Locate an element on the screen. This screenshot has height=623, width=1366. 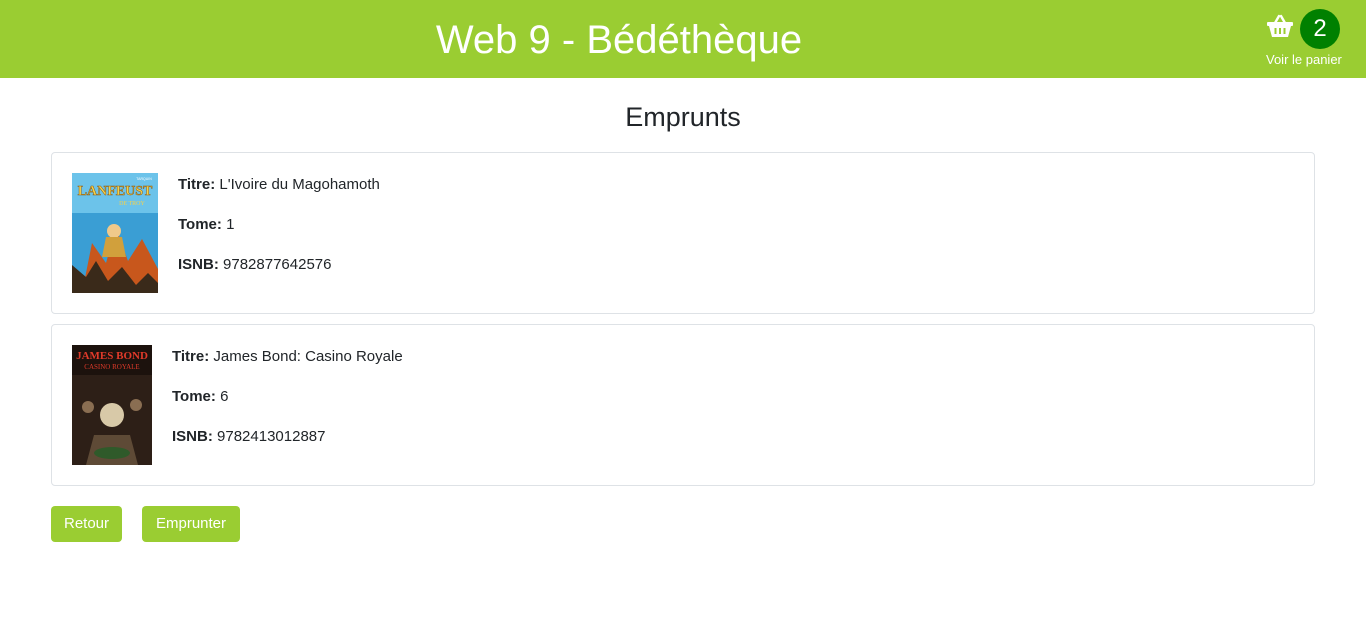
cover-title-text: LANFEUST is located at coordinates (115, 191).